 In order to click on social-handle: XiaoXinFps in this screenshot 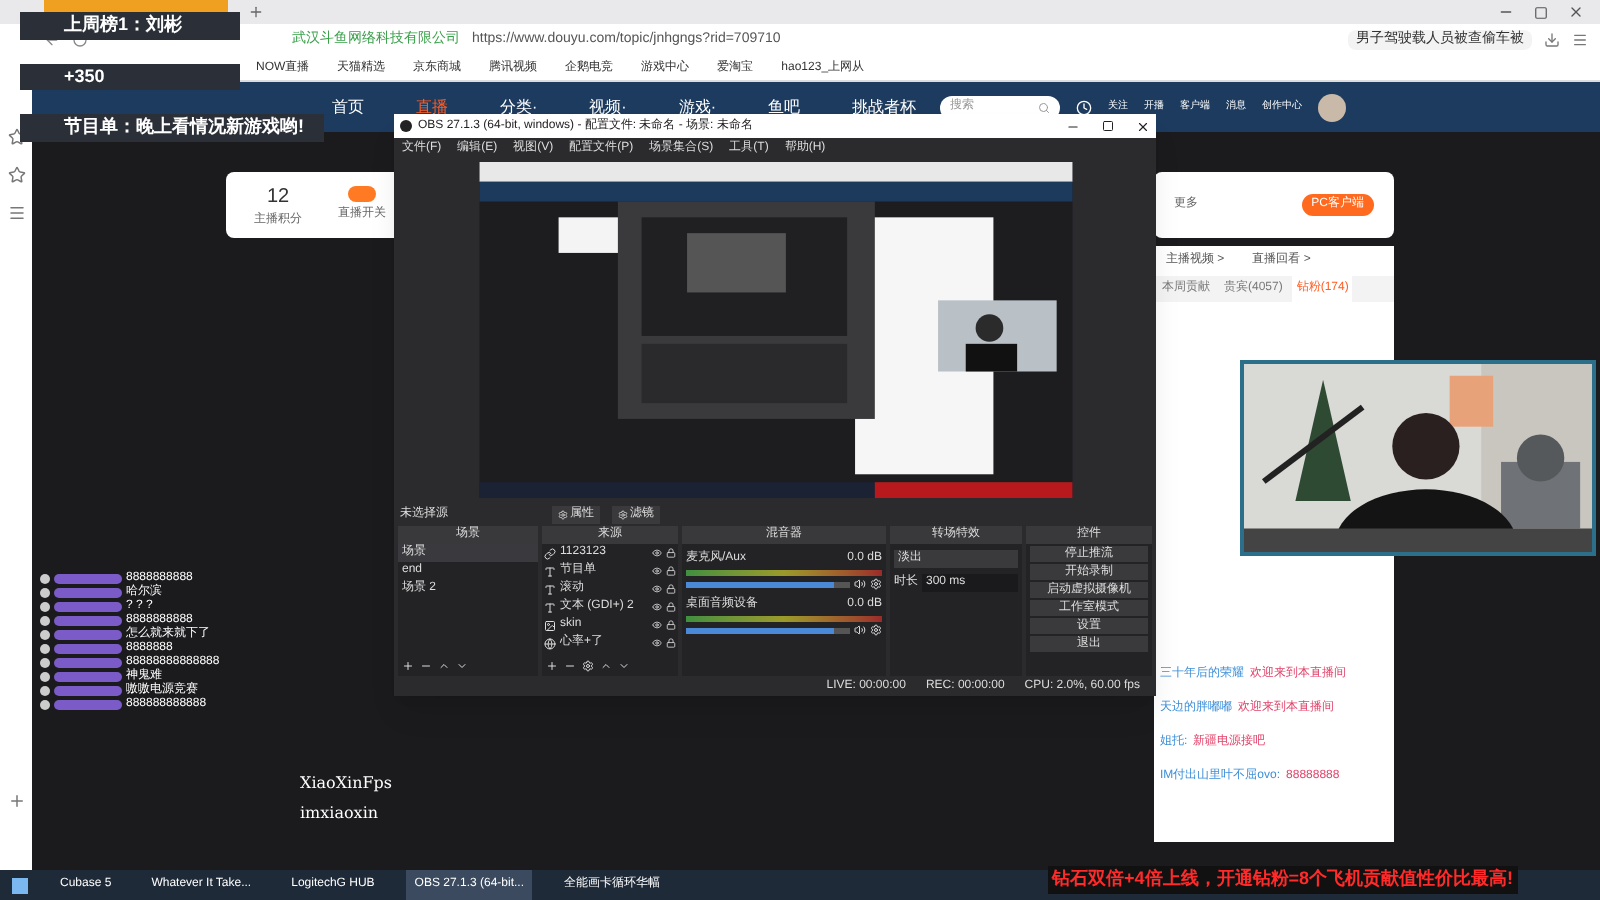, I will do `click(346, 784)`.